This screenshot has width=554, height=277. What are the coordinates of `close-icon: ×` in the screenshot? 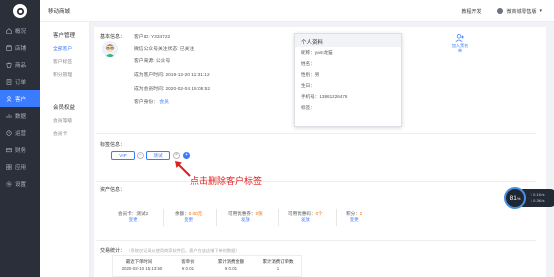 It's located at (176, 155).